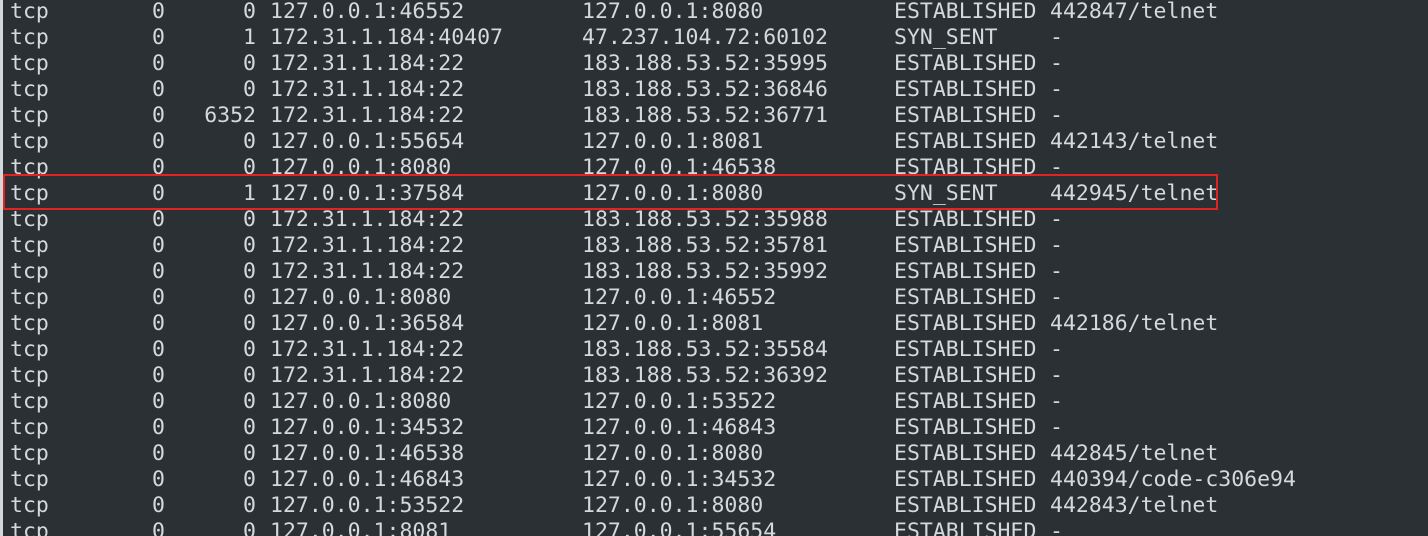 The image size is (1428, 536). I want to click on foreign-address-cell: 127.0.0.1:46552, so click(679, 297).